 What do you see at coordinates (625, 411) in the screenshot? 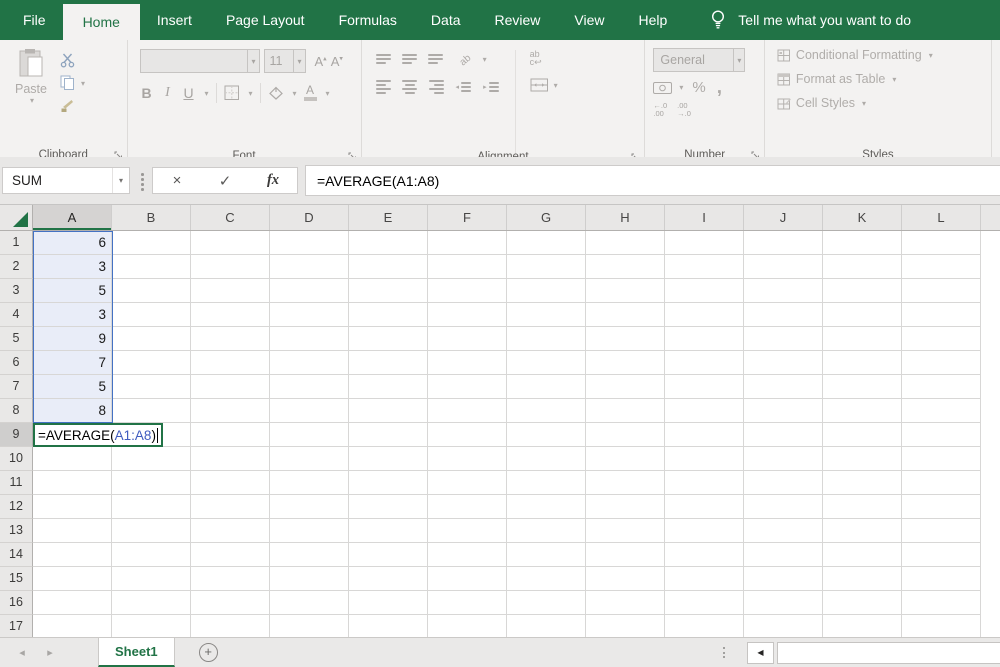
I see `cell-H8` at bounding box center [625, 411].